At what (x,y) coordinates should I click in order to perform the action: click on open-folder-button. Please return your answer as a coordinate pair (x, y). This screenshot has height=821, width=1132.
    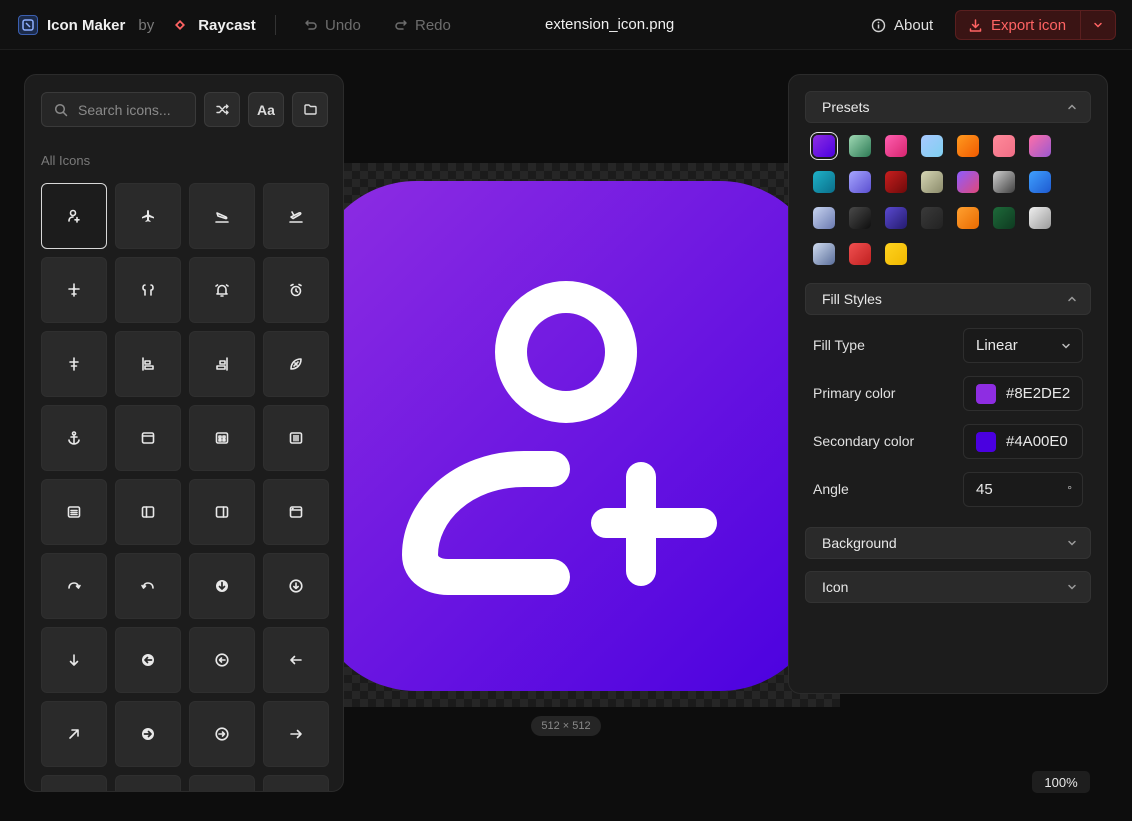
    Looking at the image, I should click on (310, 109).